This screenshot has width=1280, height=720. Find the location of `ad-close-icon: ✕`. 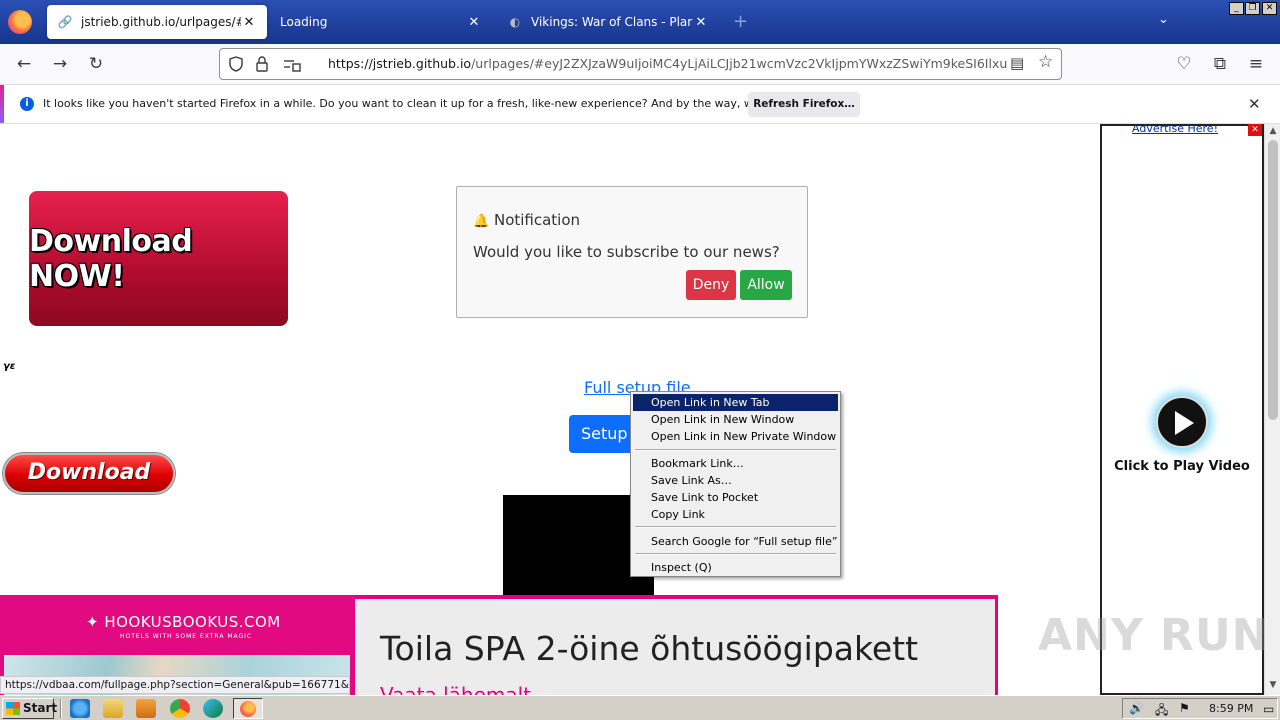

ad-close-icon: ✕ is located at coordinates (1255, 130).